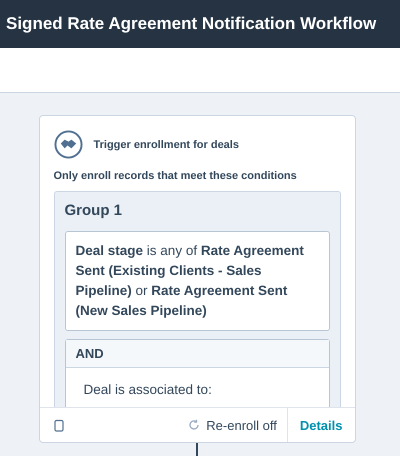  Describe the element at coordinates (197, 354) in the screenshot. I see `and-label: AND` at that location.